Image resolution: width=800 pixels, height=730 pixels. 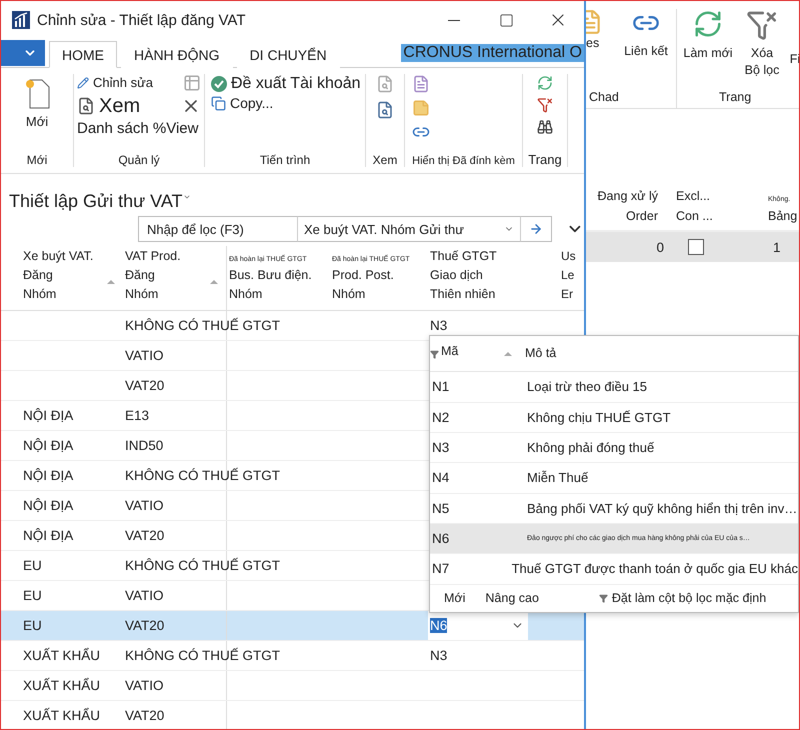 I want to click on edit-list-icon, so click(x=192, y=83).